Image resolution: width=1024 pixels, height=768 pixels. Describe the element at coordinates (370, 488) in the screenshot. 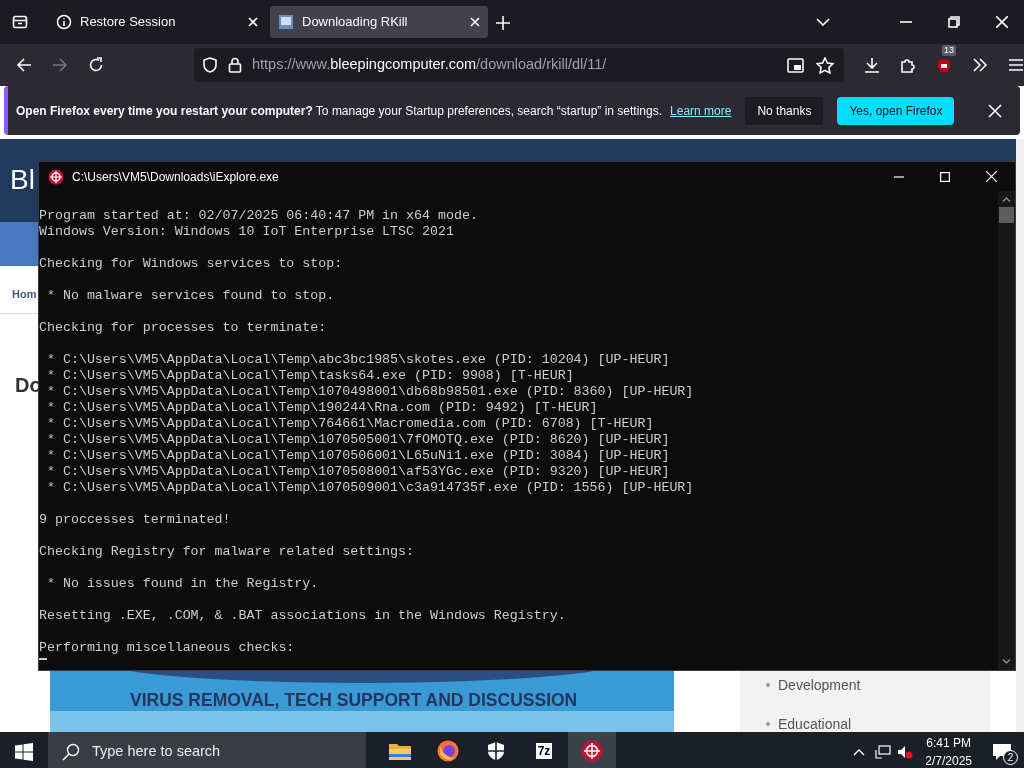

I see `console-line: * C:\Users\VM5\AppData\Local\Temp\1070509001\c3a914735f.exe (PID: 1556) [UP-HEUR]` at that location.